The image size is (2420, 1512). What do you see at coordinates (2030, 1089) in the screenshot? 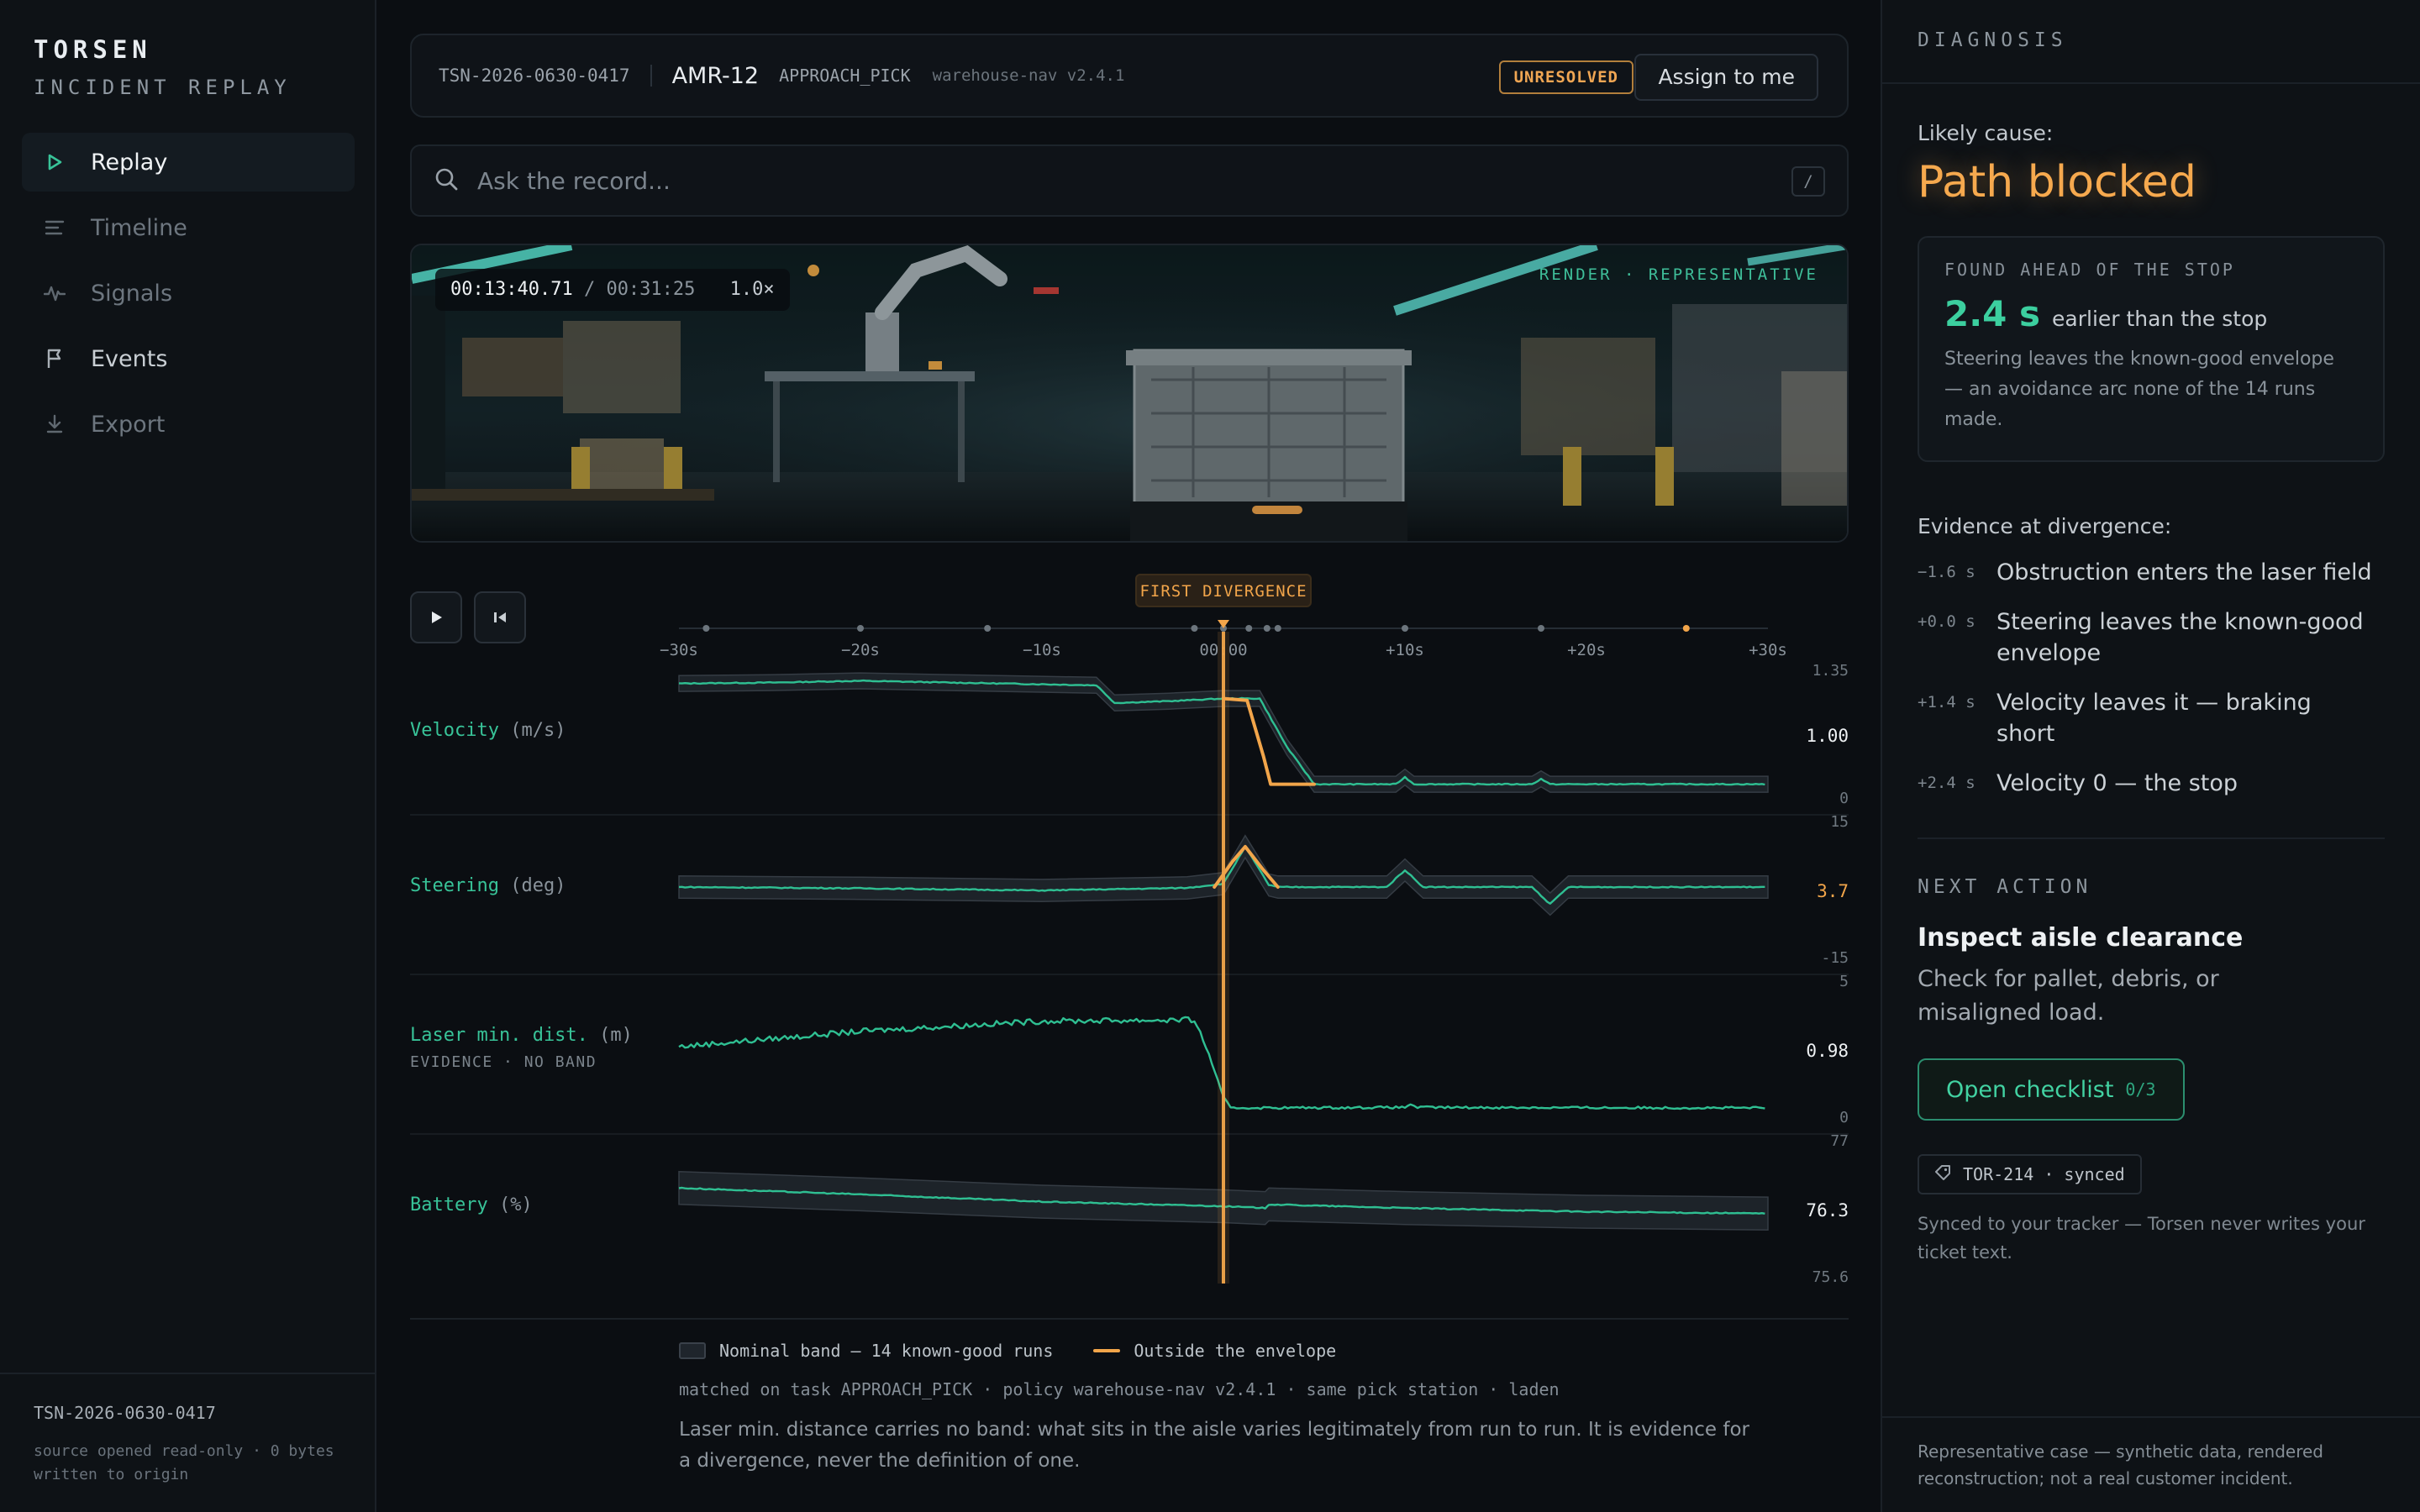
I see `checklist-label: Open checklist` at bounding box center [2030, 1089].